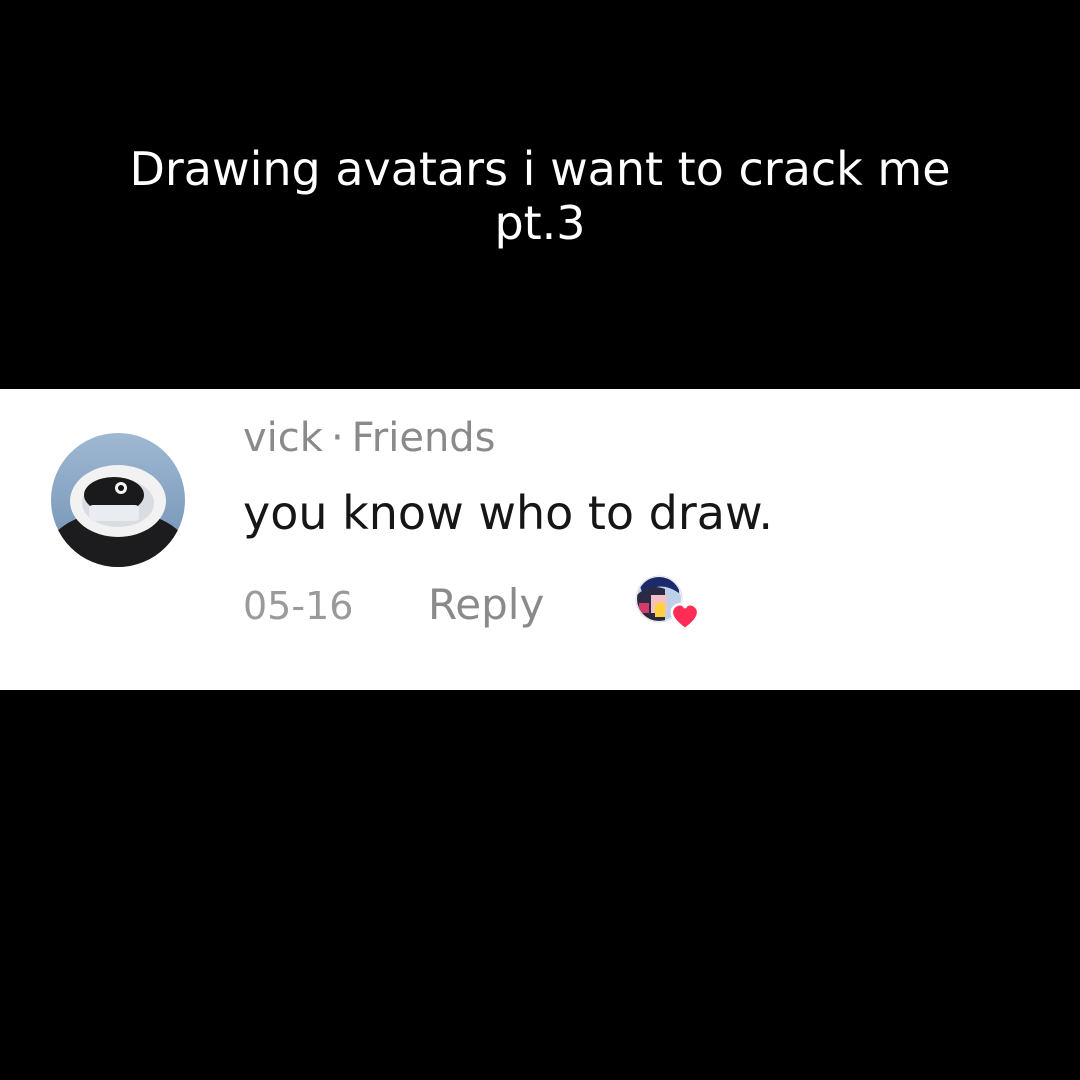 Image resolution: width=1080 pixels, height=1080 pixels. Describe the element at coordinates (423, 438) in the screenshot. I see `friends-badge: Friends` at that location.